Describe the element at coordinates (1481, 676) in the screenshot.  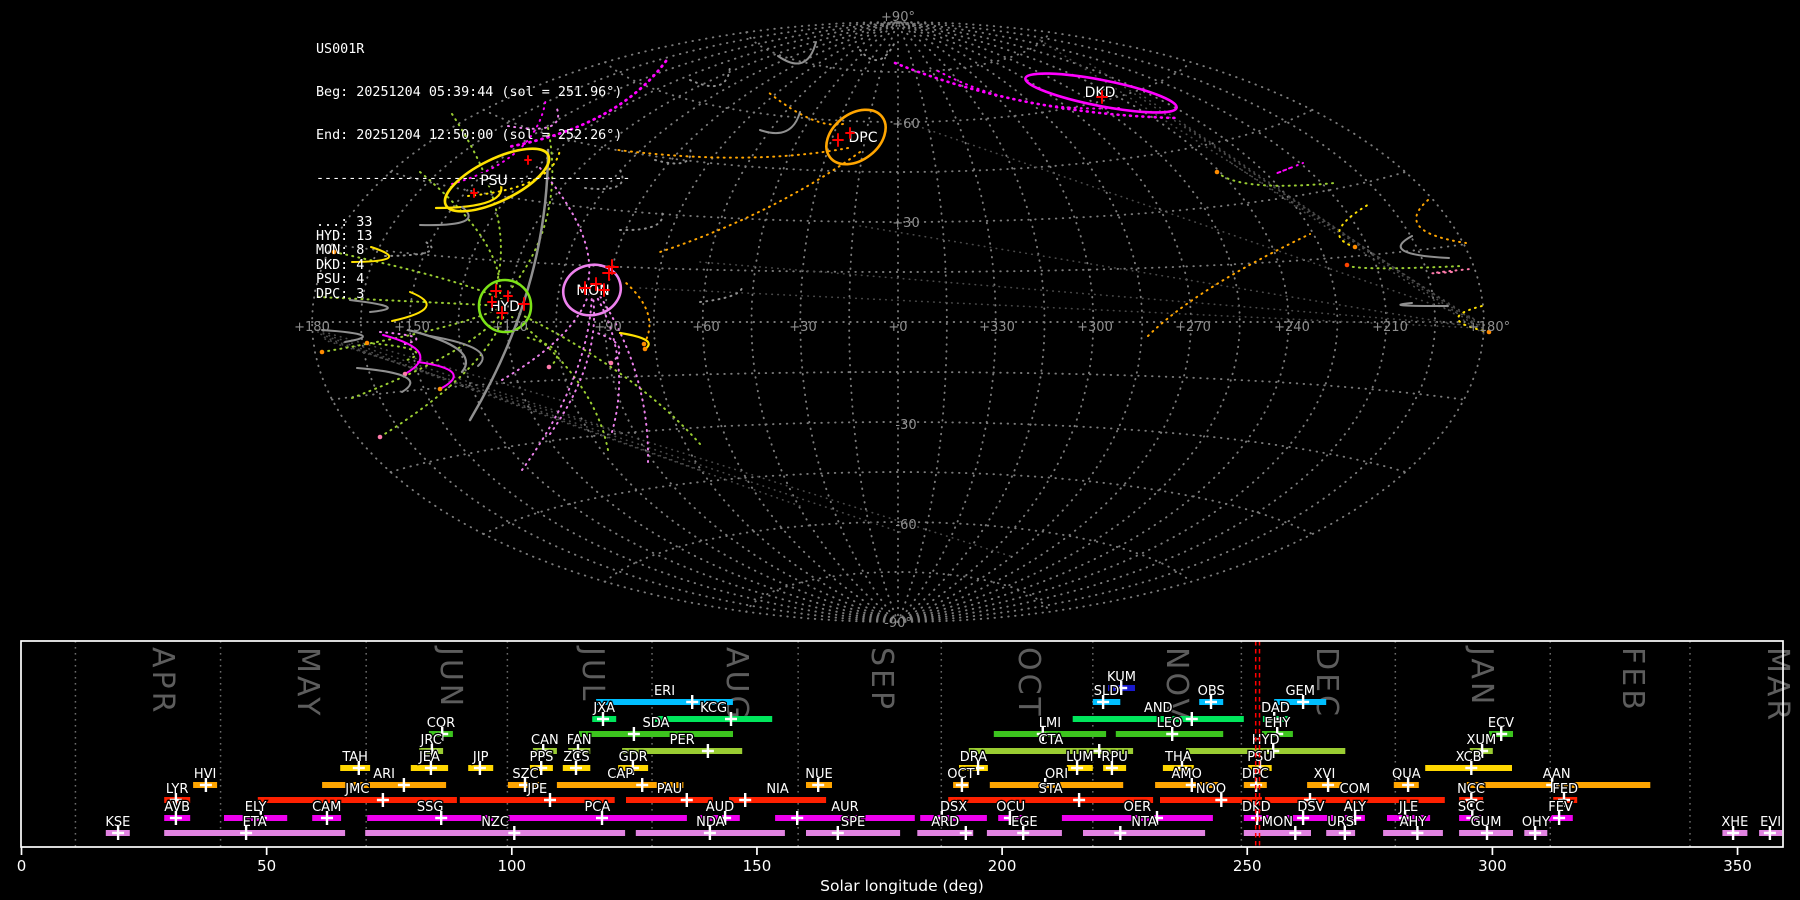
I see `month-label-jan: JAN` at that location.